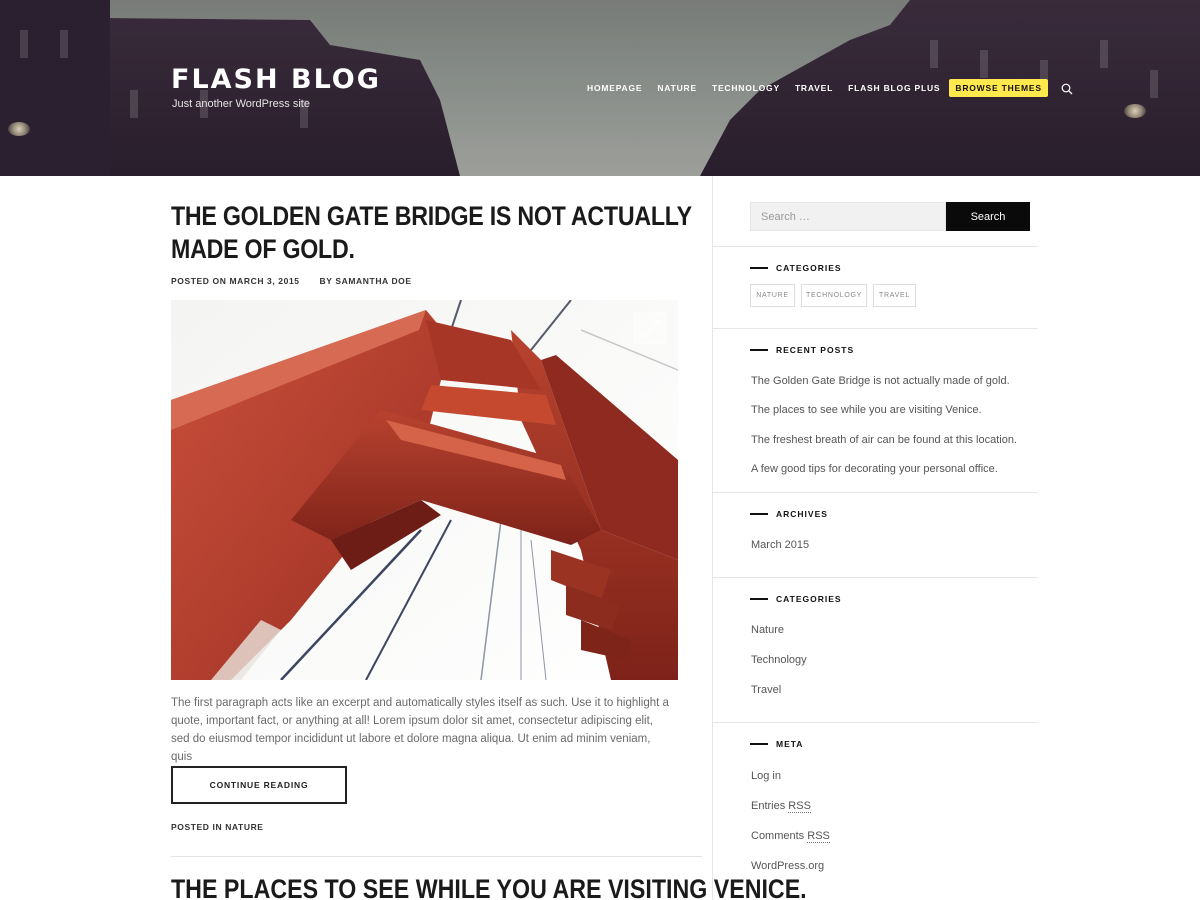 The height and width of the screenshot is (900, 1200). What do you see at coordinates (894, 88) in the screenshot?
I see `nav-item-flash-blog-plus: FLASH BLOG PLUS` at bounding box center [894, 88].